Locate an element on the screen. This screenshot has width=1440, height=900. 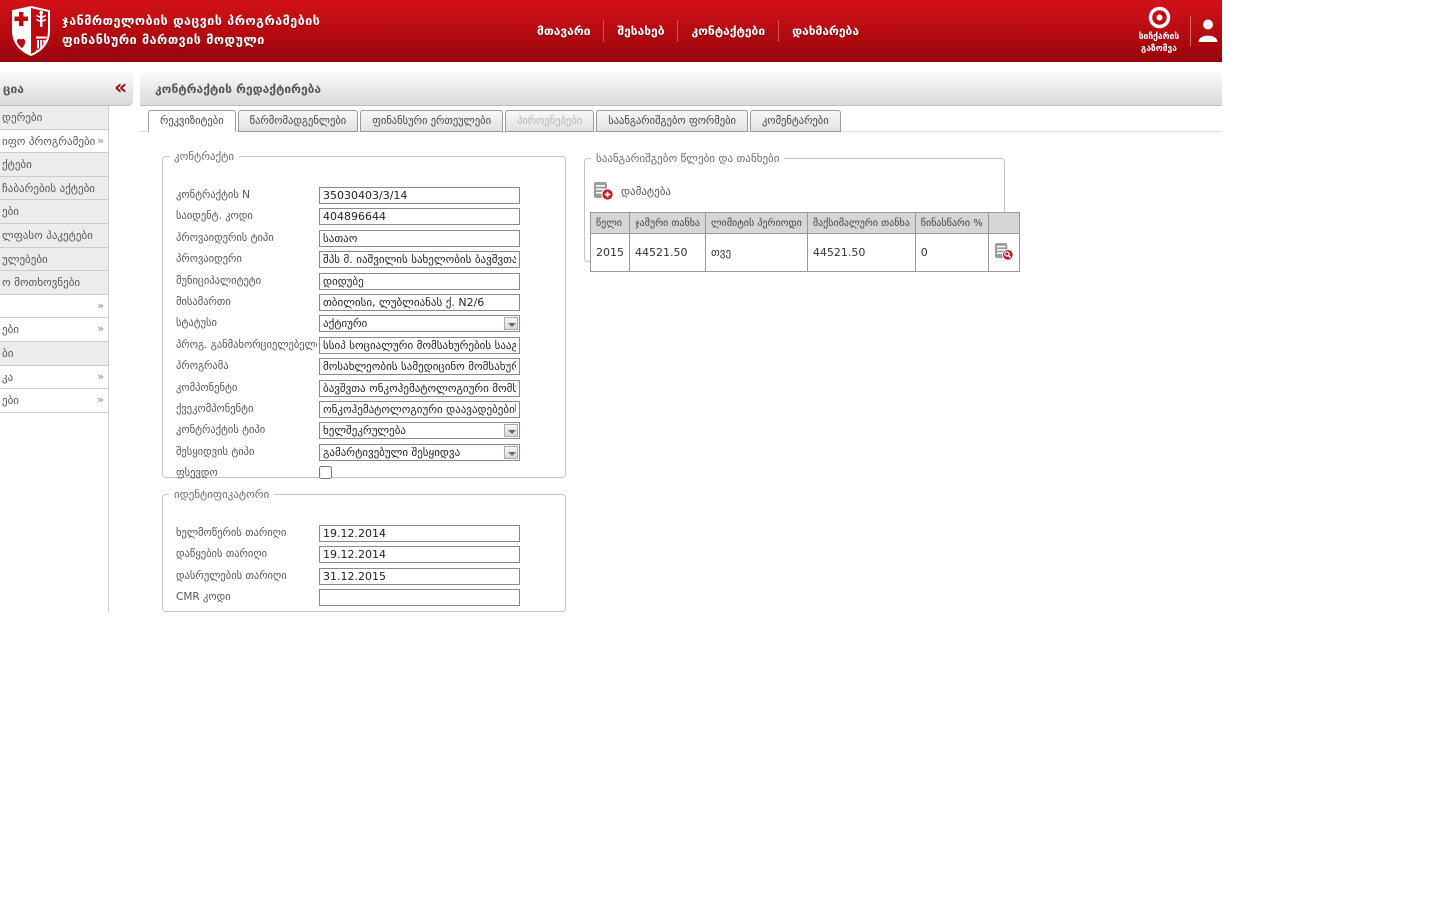
field-row-start-date: დაწყების თარიღი is located at coordinates (364, 555).